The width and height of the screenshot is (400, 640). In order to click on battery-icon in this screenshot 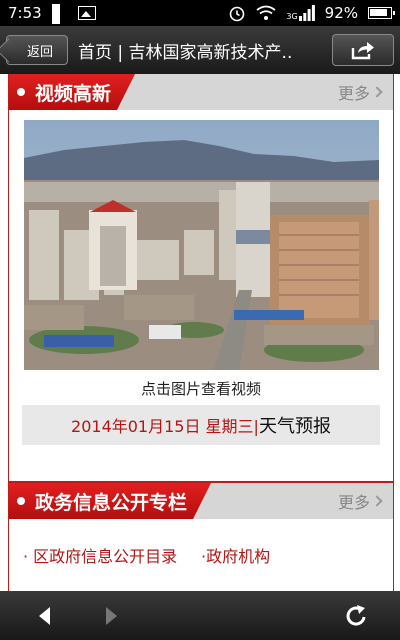, I will do `click(381, 13)`.